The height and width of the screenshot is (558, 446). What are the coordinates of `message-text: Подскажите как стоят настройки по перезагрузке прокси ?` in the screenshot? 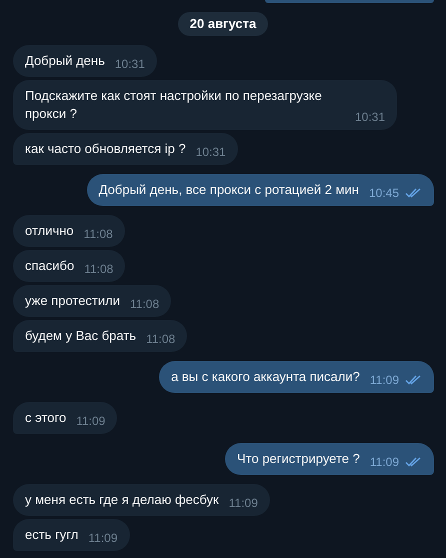 It's located at (174, 105).